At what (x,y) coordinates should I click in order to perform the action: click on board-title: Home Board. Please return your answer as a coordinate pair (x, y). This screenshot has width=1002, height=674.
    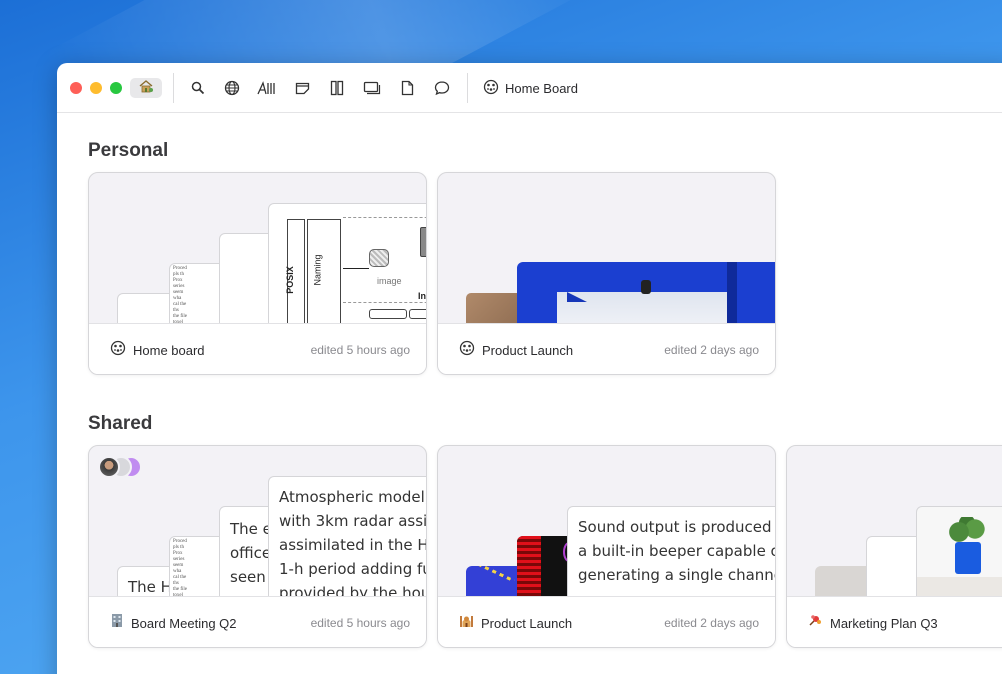
    Looking at the image, I should click on (530, 88).